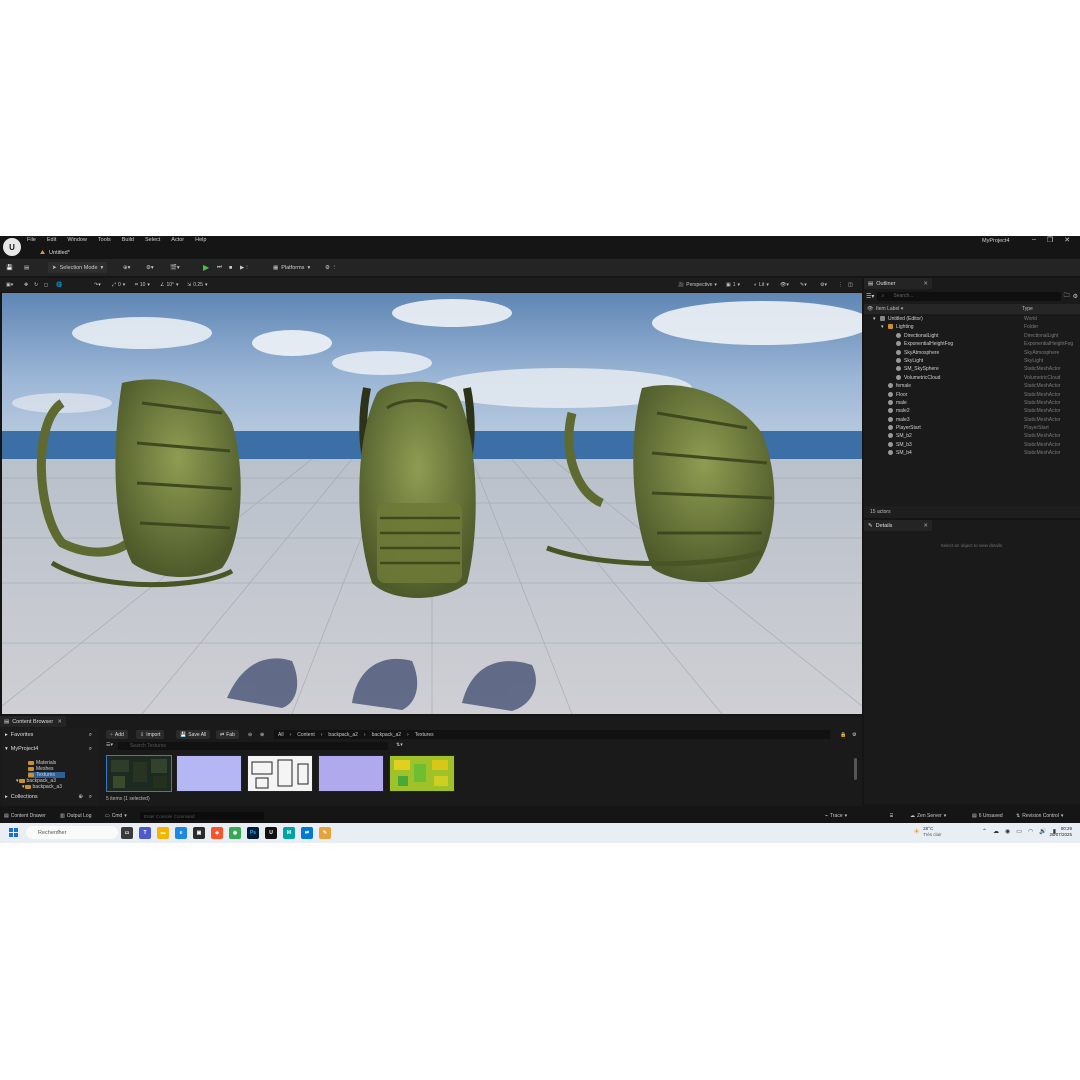  What do you see at coordinates (209, 773) in the screenshot?
I see `texture-thumbnail-normal` at bounding box center [209, 773].